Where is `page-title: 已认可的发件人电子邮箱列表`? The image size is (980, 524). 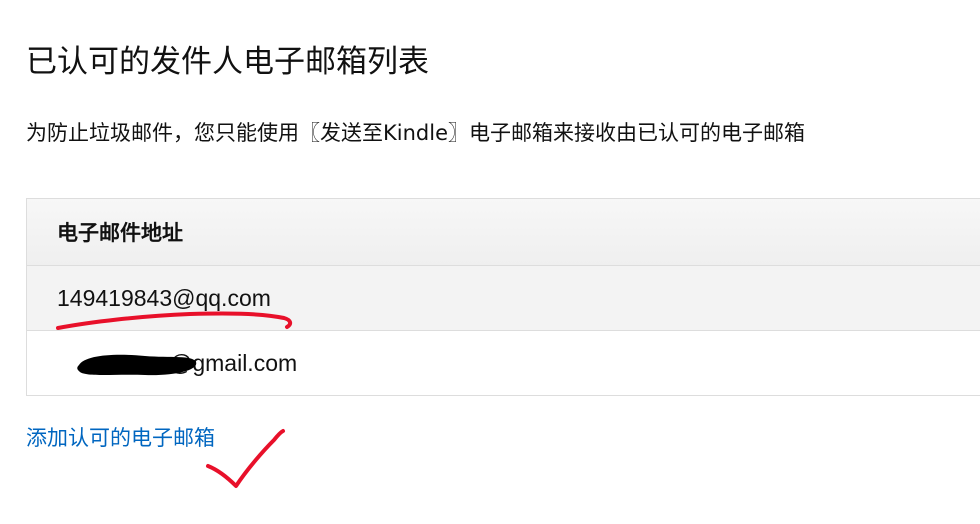 page-title: 已认可的发件人电子邮箱列表 is located at coordinates (227, 62).